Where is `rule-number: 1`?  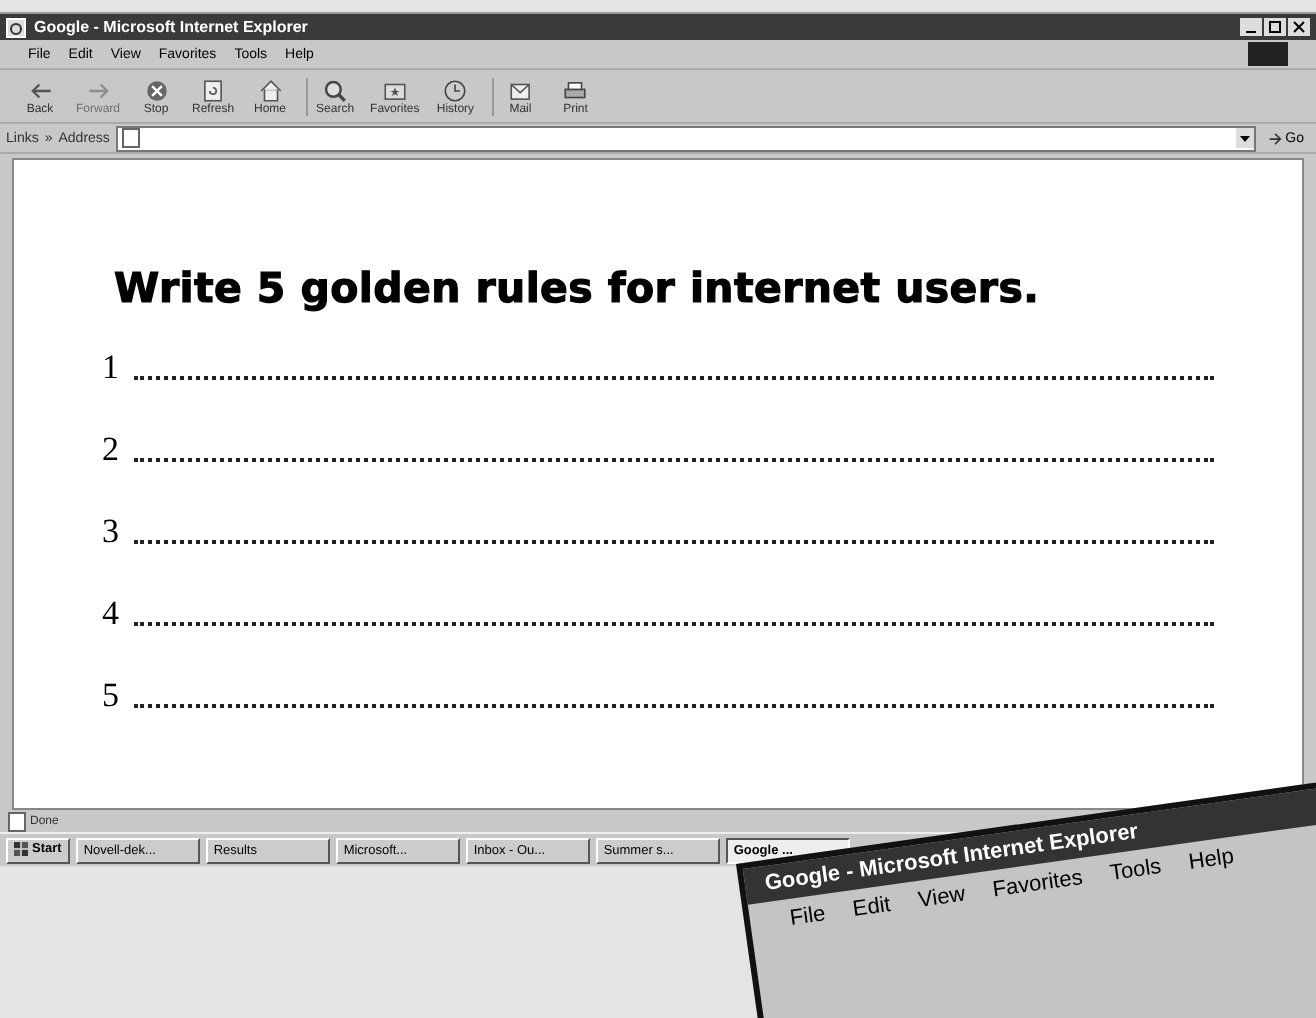 rule-number: 1 is located at coordinates (111, 368).